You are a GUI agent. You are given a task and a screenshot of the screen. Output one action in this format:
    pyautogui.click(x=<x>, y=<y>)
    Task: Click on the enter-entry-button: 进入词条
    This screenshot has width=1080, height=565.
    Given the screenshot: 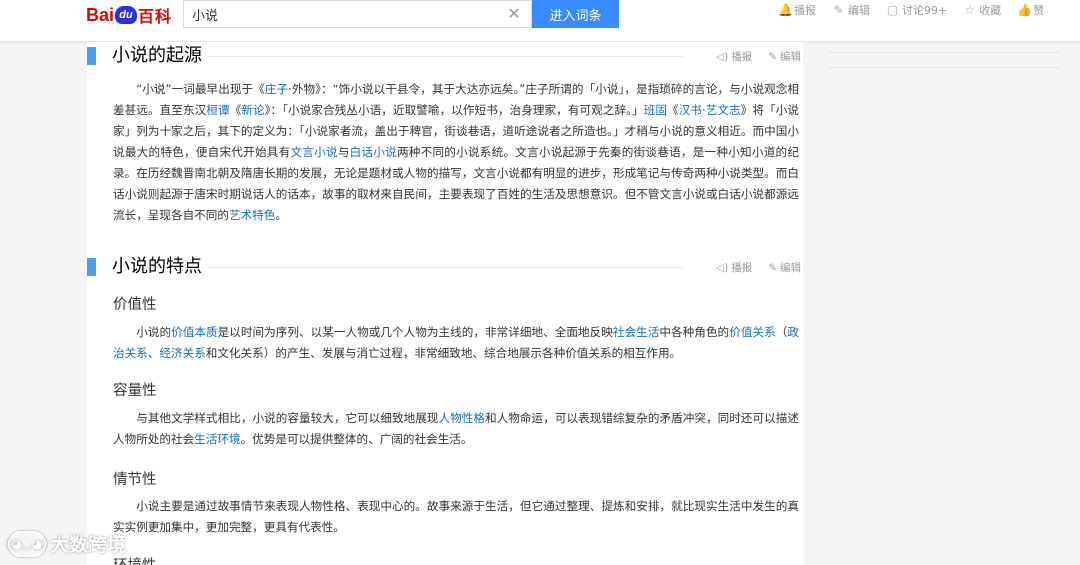 What is the action you would take?
    pyautogui.click(x=575, y=14)
    